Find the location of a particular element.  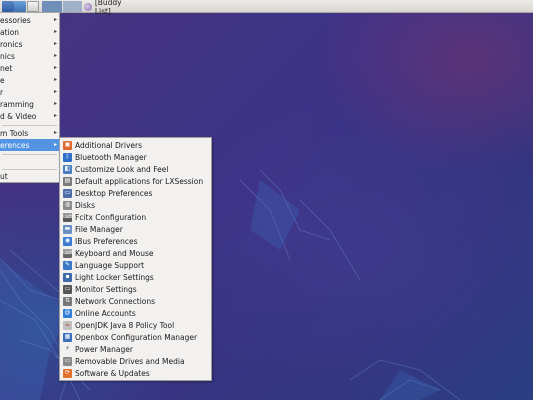

submenu-item-label: Additional Drivers is located at coordinates (109, 145).